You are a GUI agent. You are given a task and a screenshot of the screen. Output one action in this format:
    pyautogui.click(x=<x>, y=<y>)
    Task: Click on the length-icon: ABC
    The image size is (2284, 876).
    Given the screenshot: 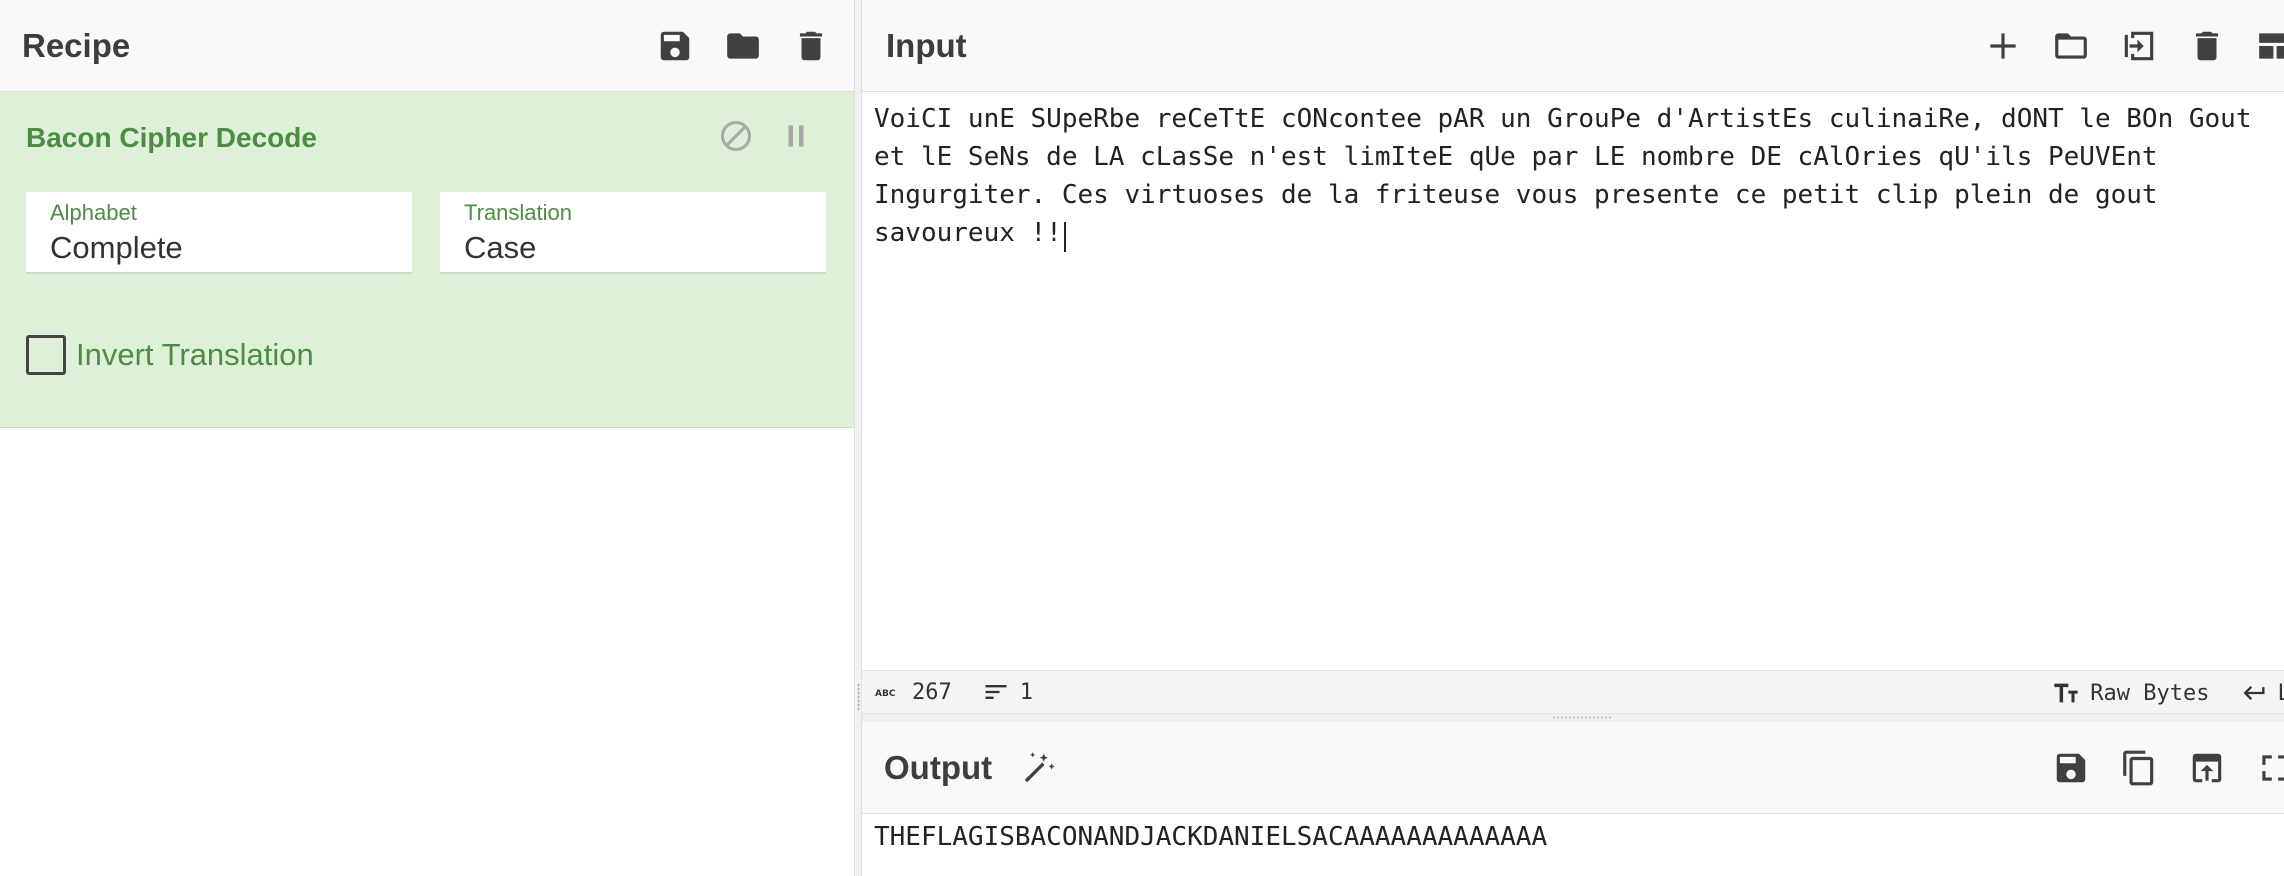 What is the action you would take?
    pyautogui.click(x=885, y=694)
    